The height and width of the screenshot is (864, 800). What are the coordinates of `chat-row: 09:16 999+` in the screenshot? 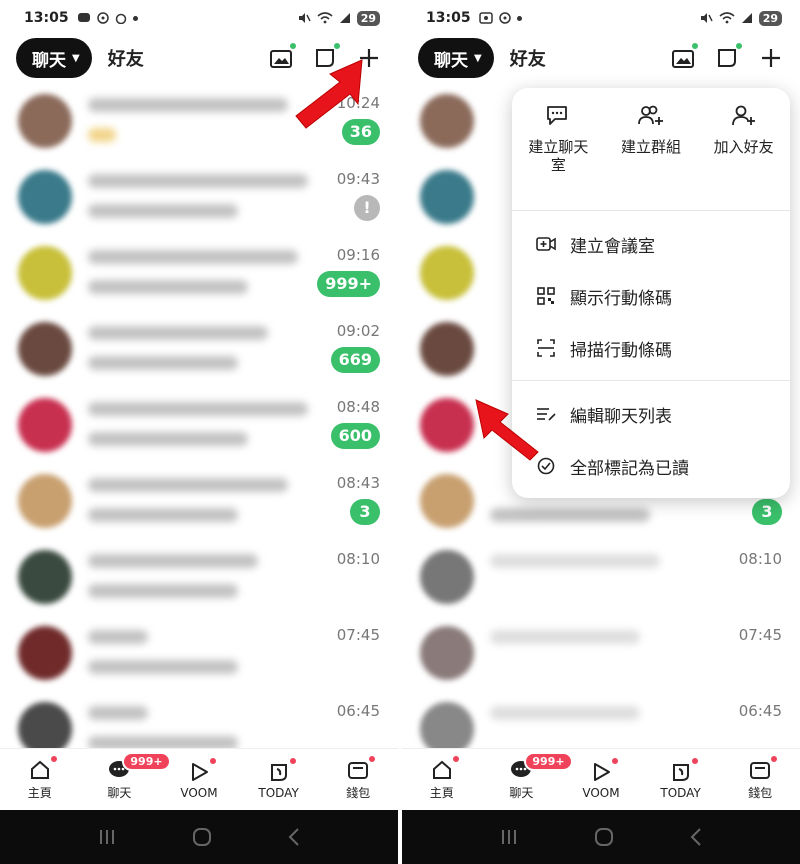 It's located at (199, 275).